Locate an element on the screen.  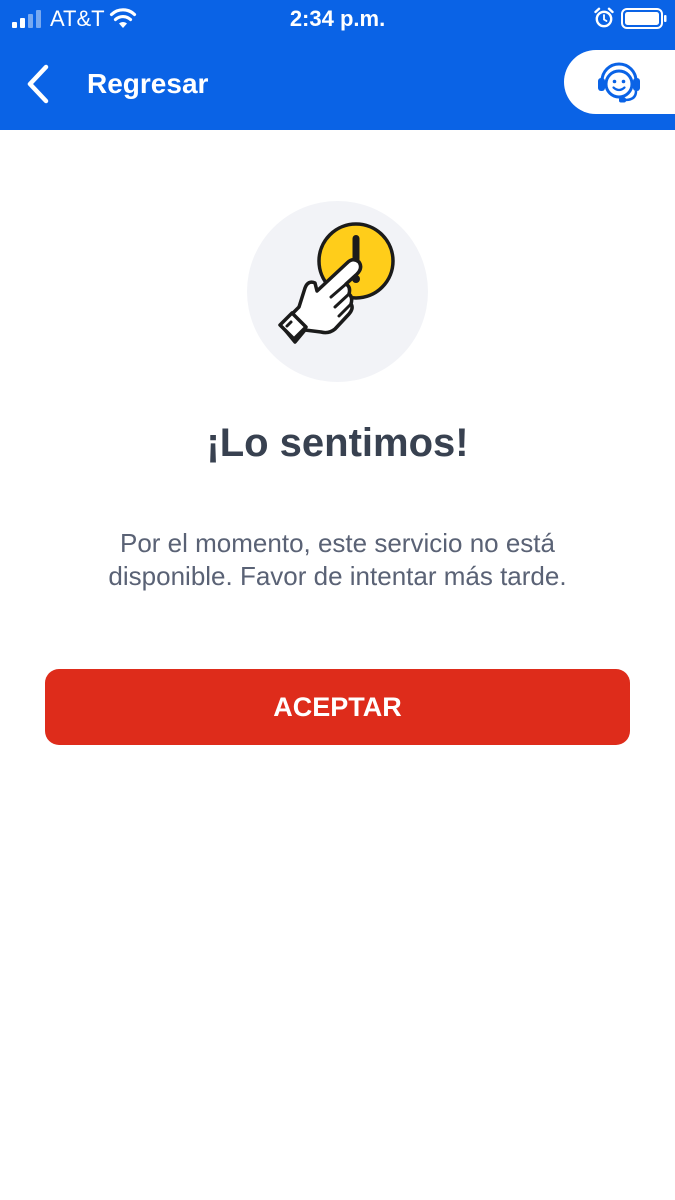
back-button: Regresar is located at coordinates (120, 83).